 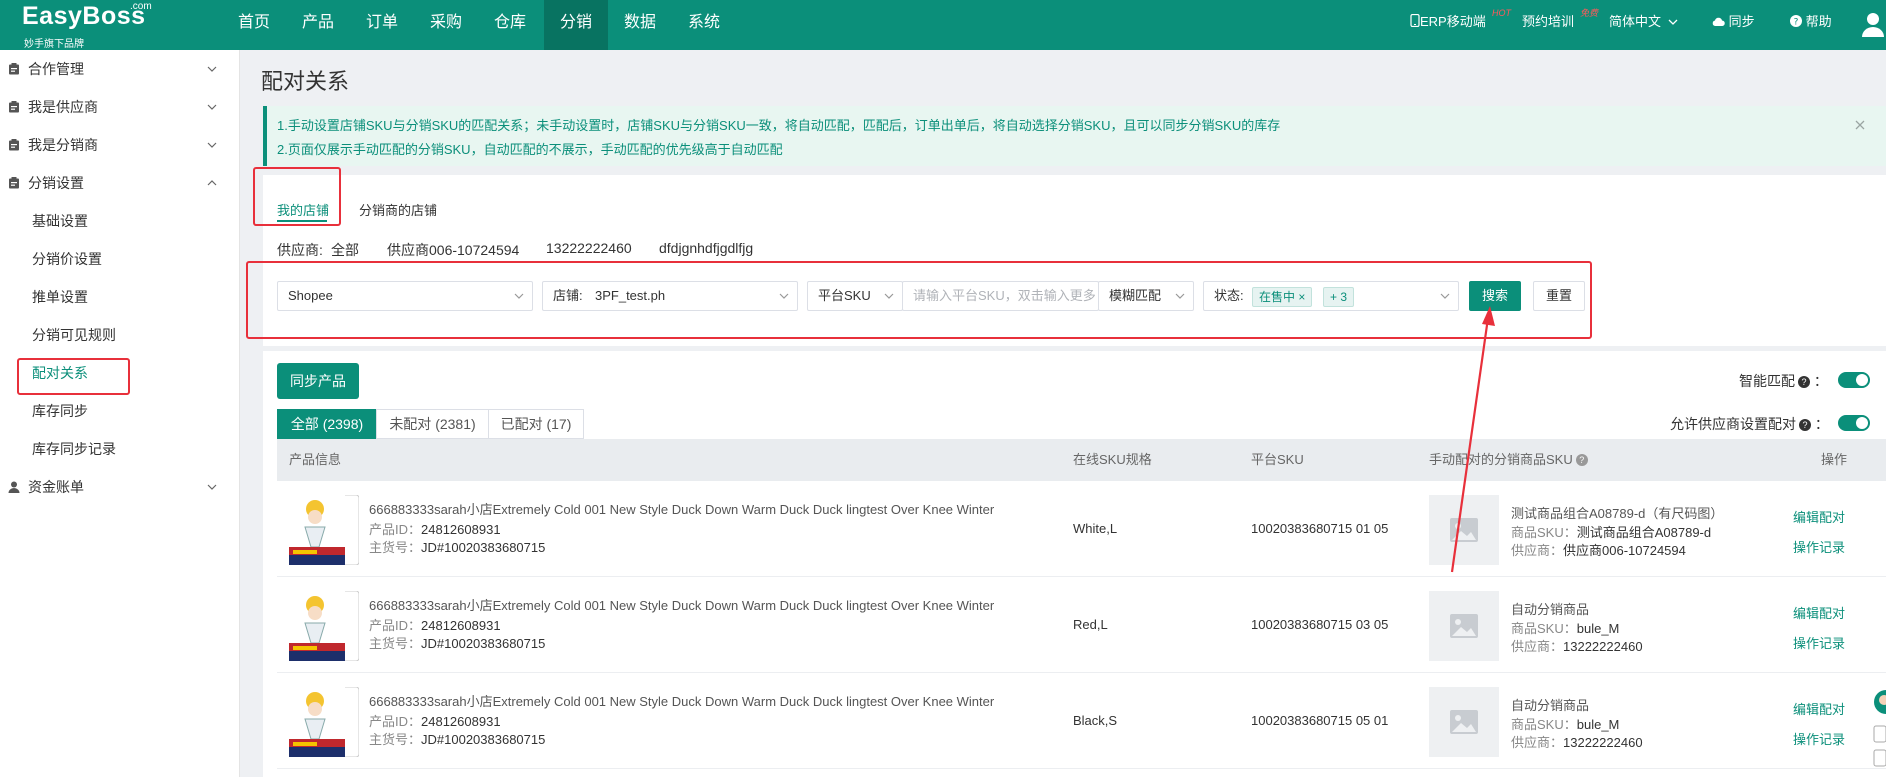 What do you see at coordinates (84, 16) in the screenshot?
I see `brand-name: EasyBoss` at bounding box center [84, 16].